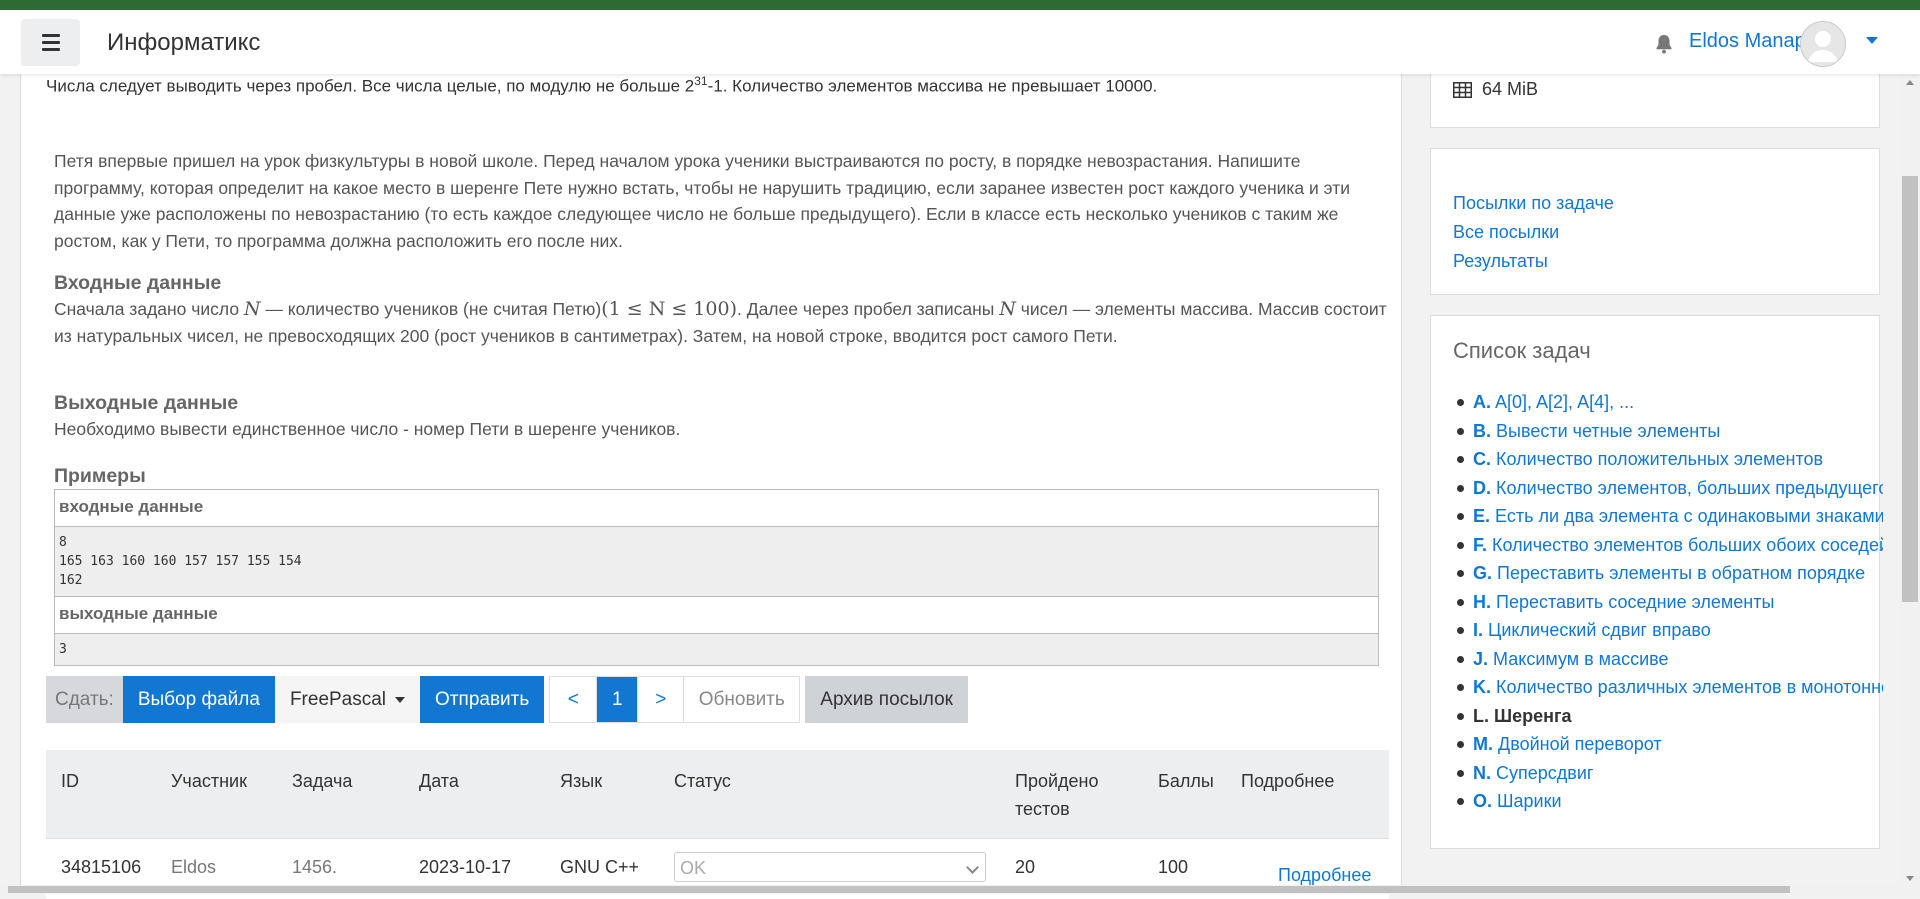  I want to click on prev-page-button: <, so click(574, 699).